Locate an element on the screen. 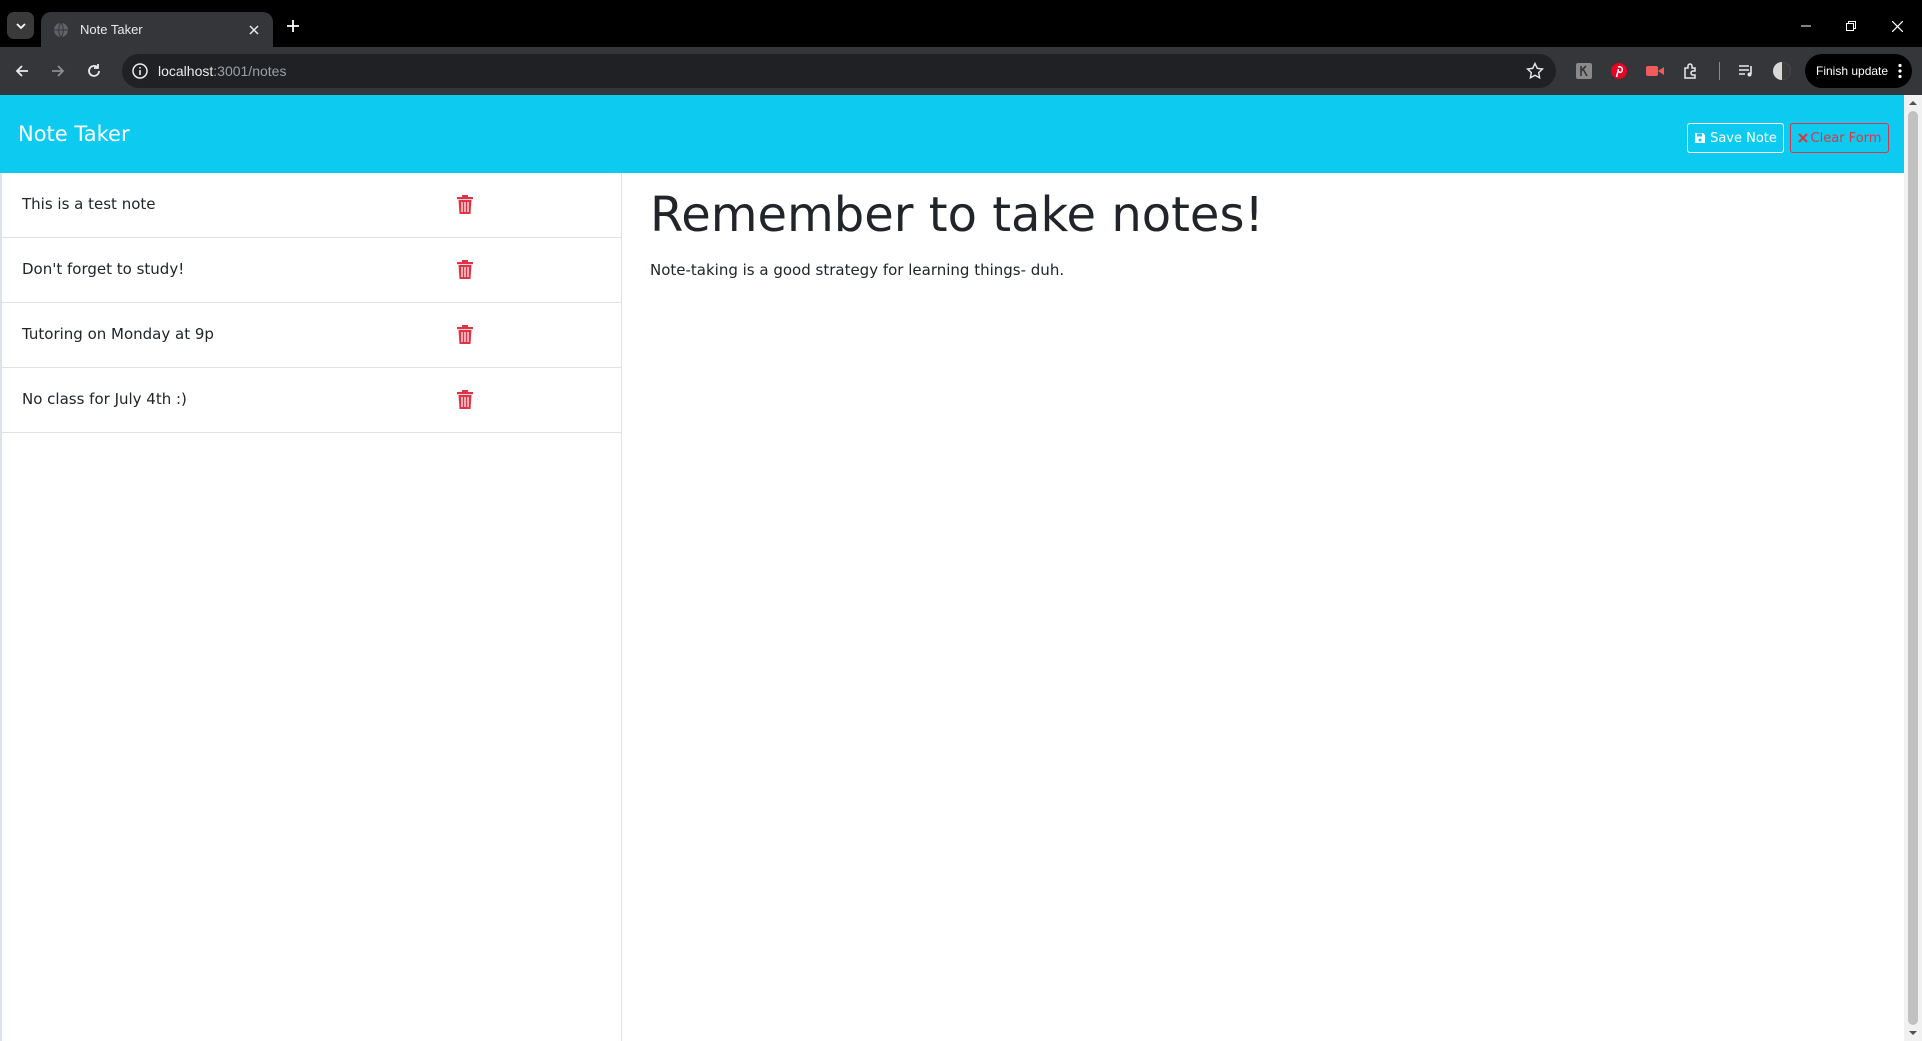 This screenshot has height=1041, width=1922. bookmark-star-icon is located at coordinates (1535, 71).